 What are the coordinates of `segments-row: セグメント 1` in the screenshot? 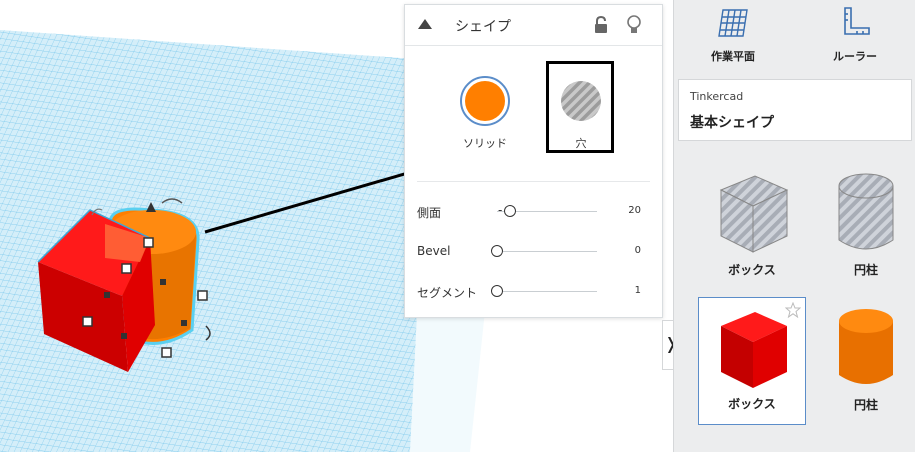 It's located at (533, 292).